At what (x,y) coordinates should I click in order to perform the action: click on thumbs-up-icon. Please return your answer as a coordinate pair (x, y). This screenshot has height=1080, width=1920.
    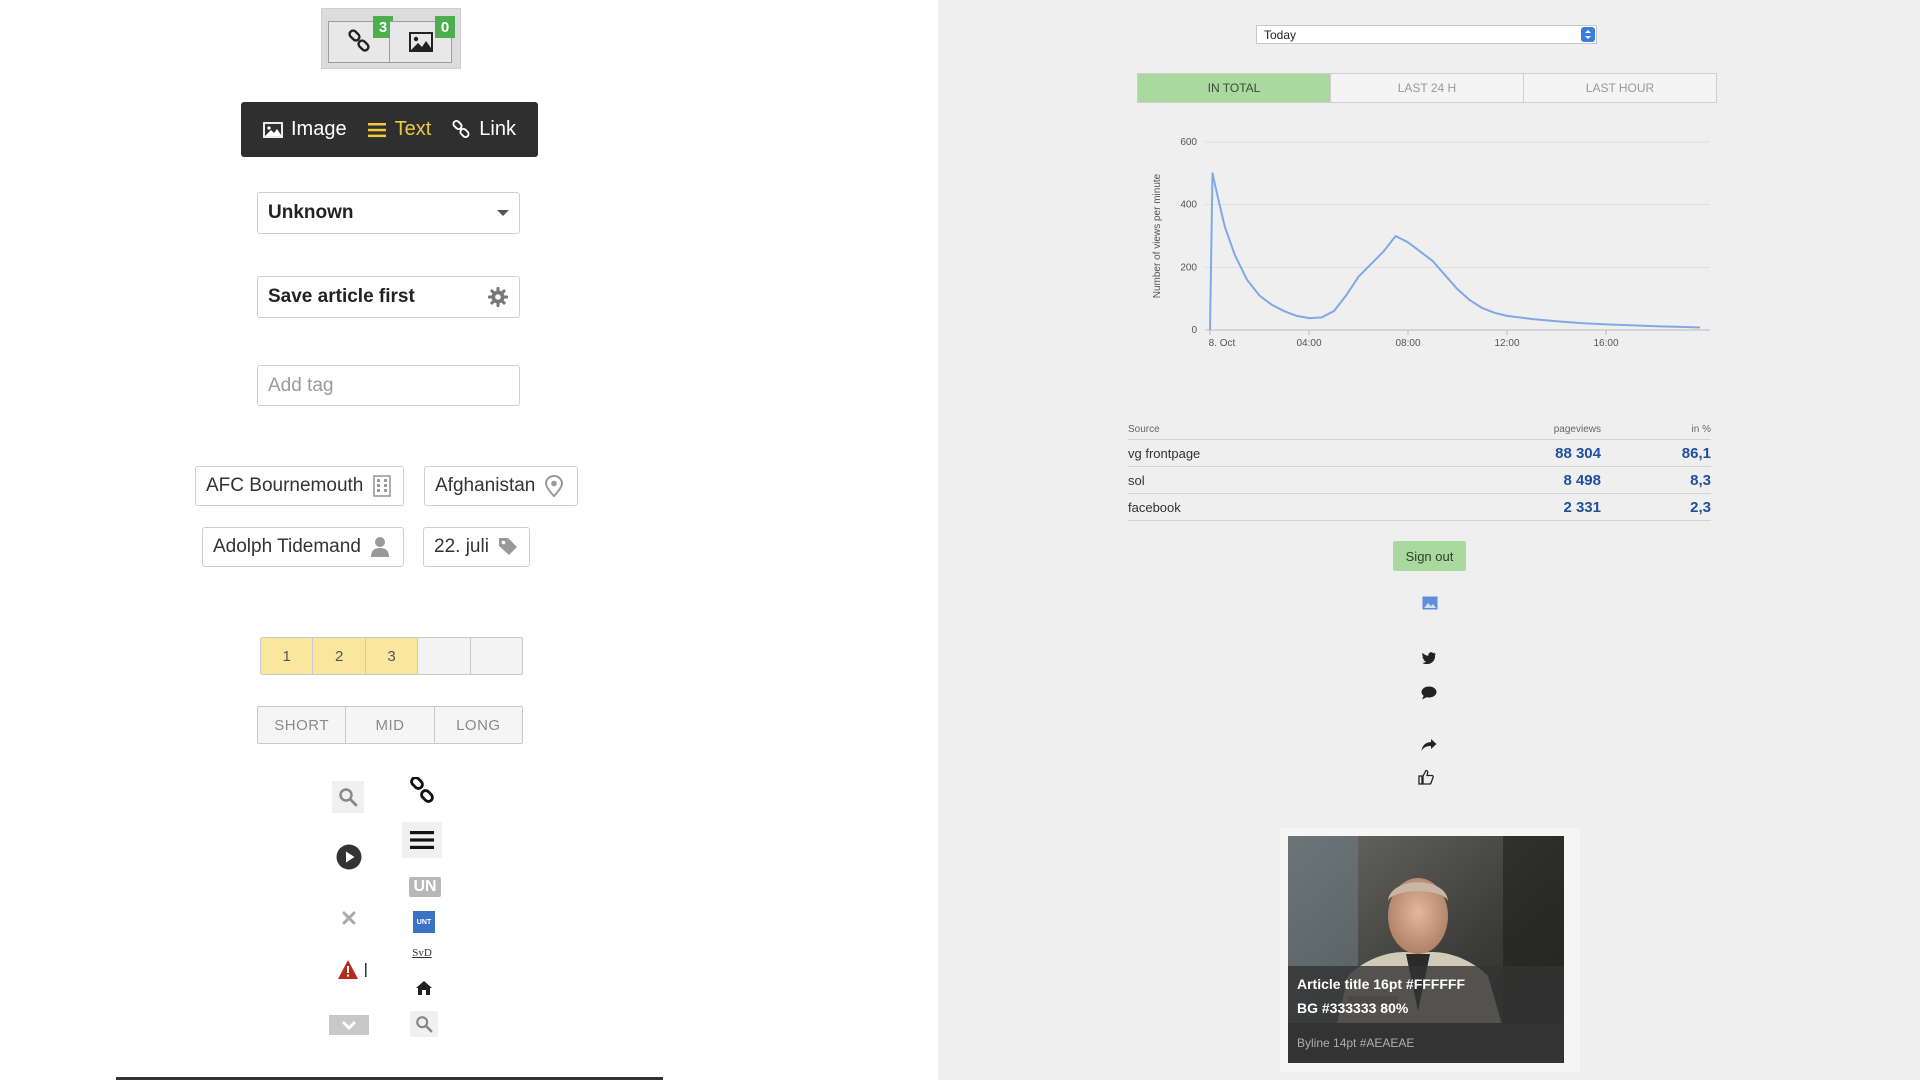
    Looking at the image, I should click on (1426, 777).